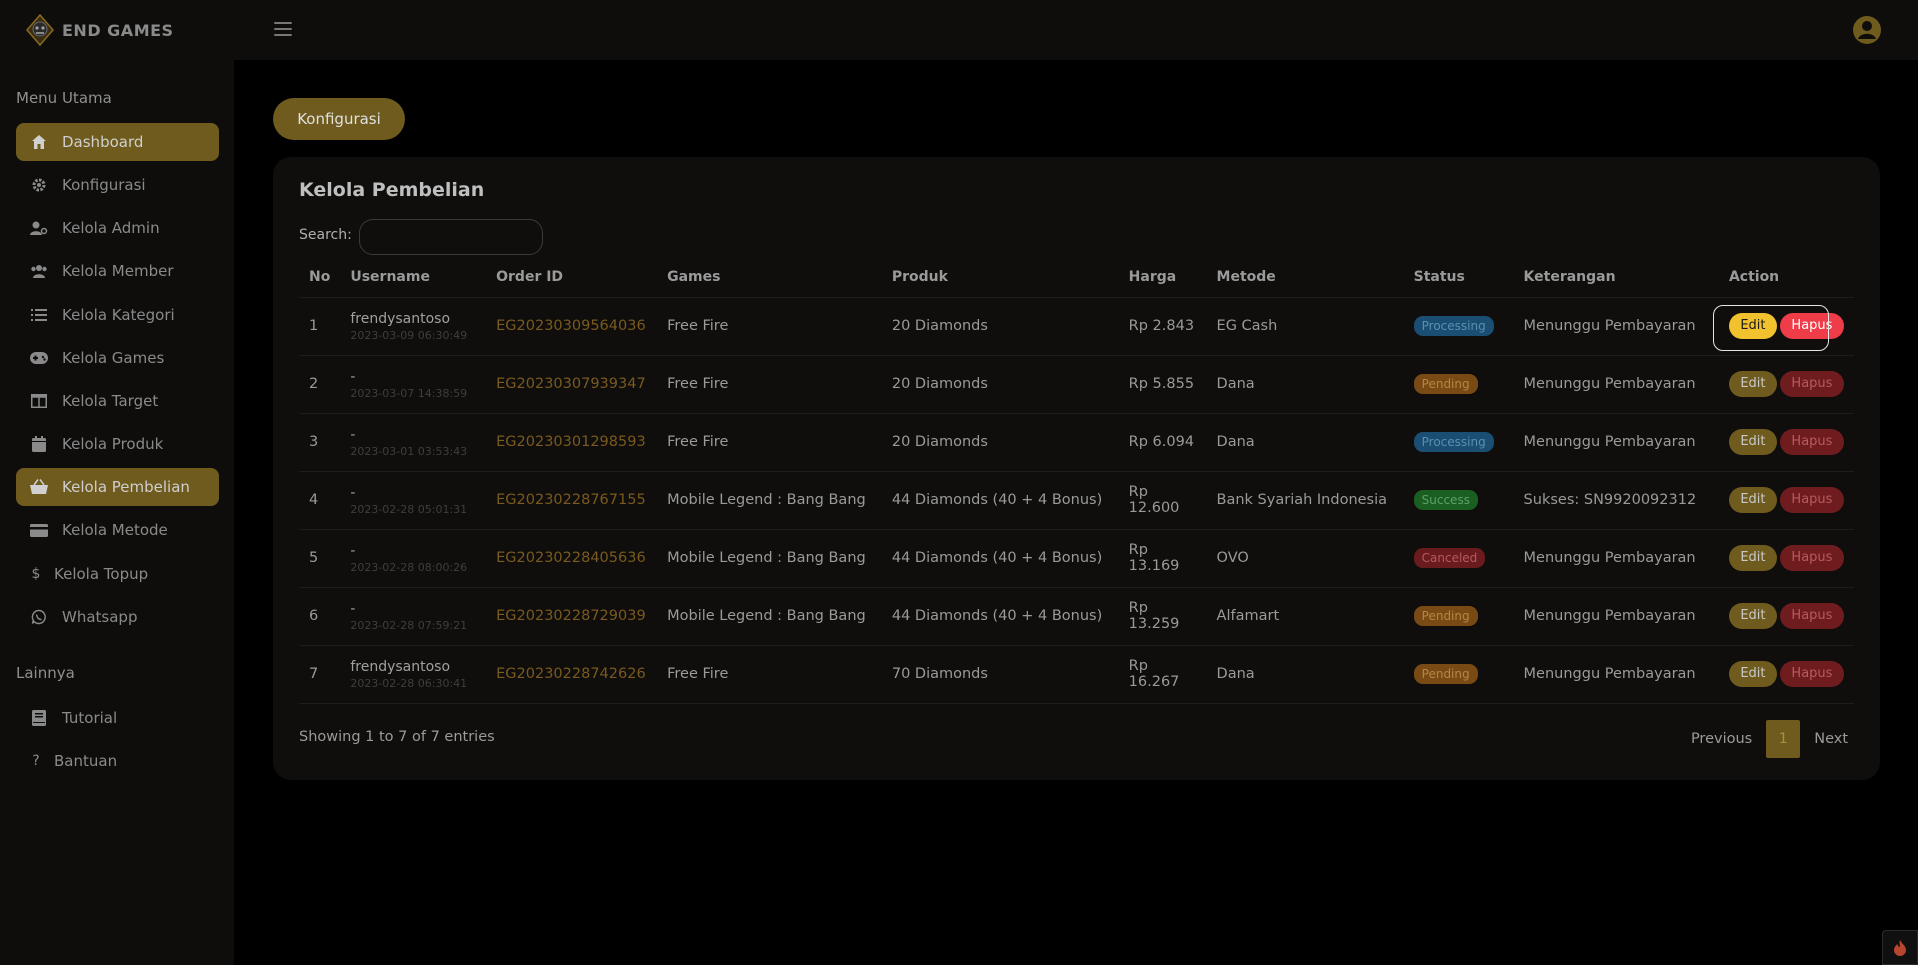  Describe the element at coordinates (1616, 277) in the screenshot. I see `column-header-keterangan: Keterangan` at that location.